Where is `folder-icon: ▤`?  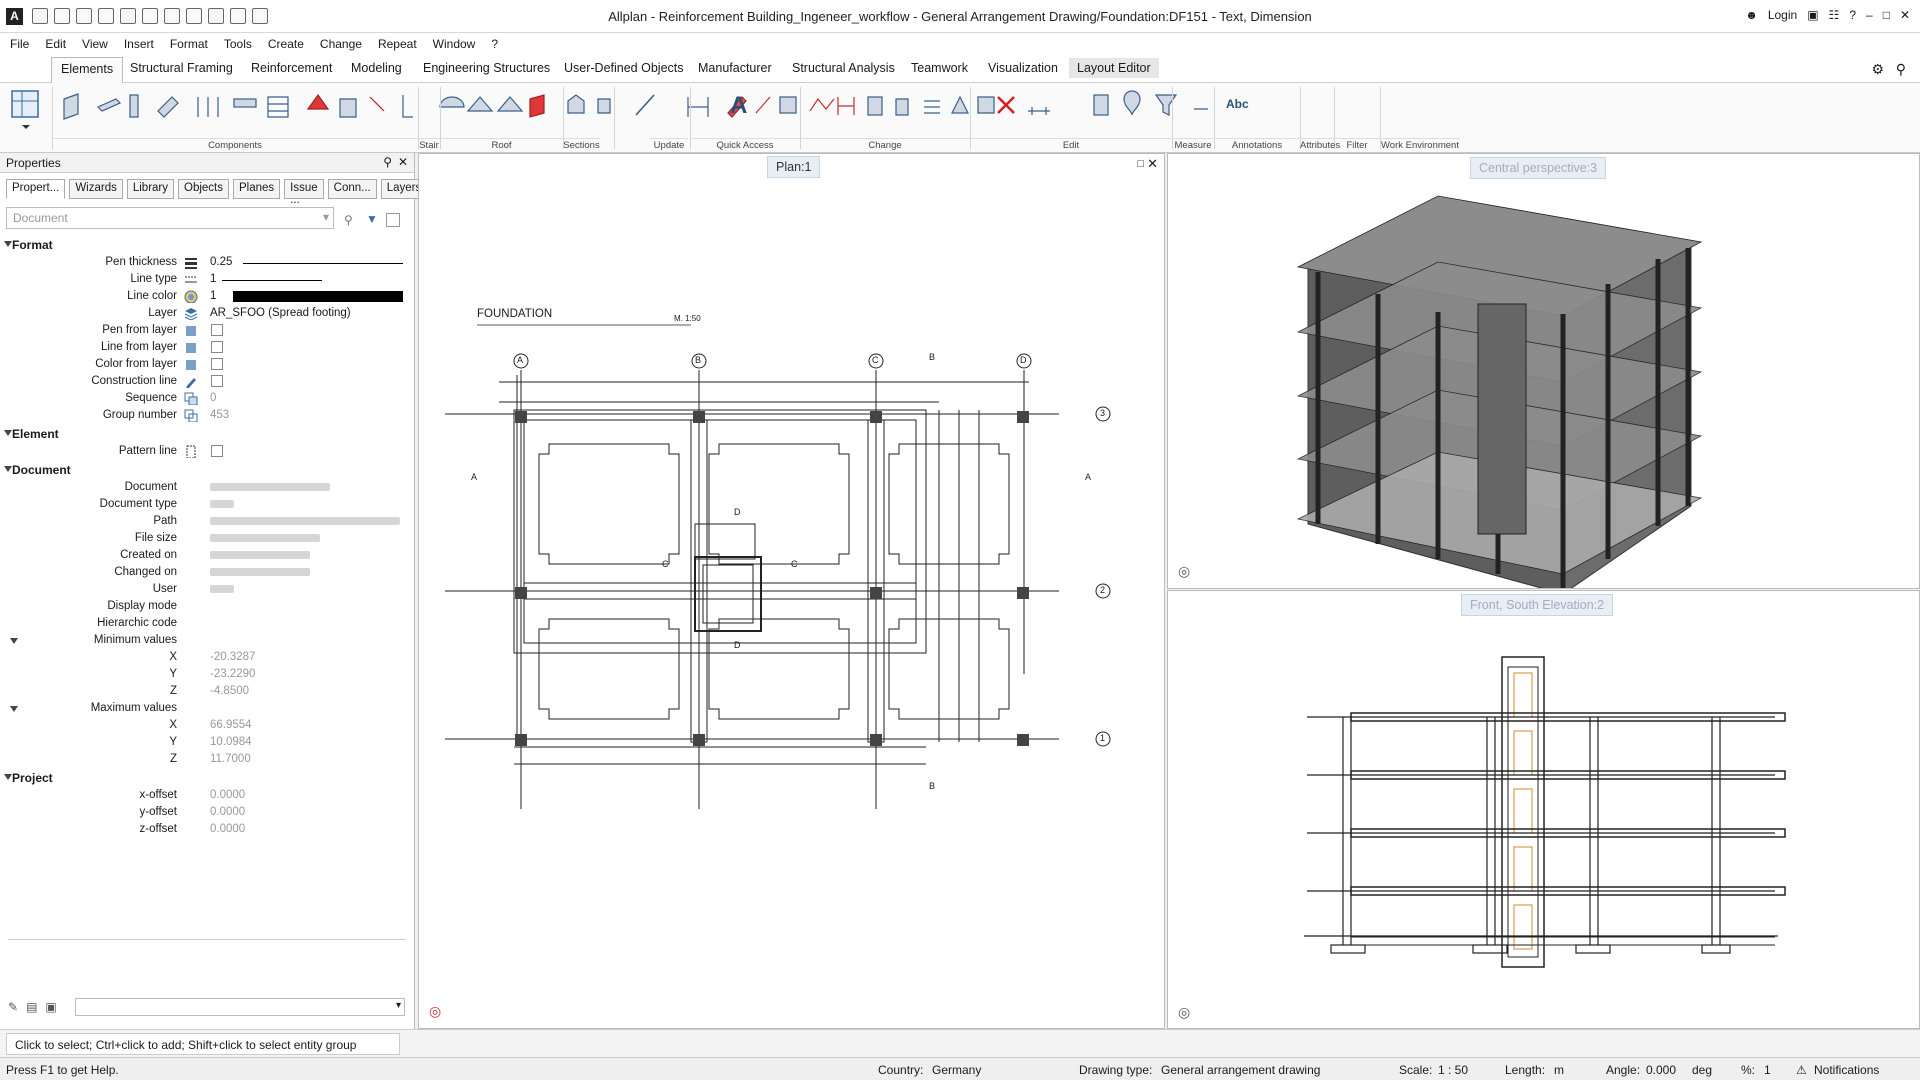
folder-icon: ▤ is located at coordinates (31, 1007).